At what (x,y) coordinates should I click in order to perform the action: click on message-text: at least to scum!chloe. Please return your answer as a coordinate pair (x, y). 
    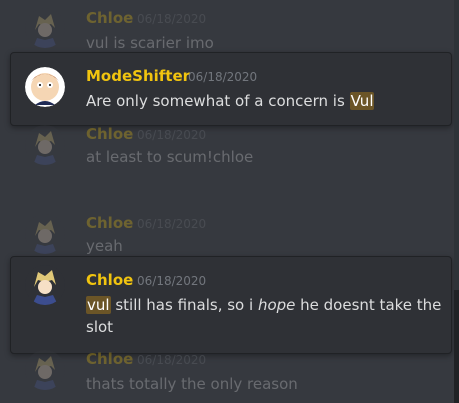
    Looking at the image, I should click on (170, 157).